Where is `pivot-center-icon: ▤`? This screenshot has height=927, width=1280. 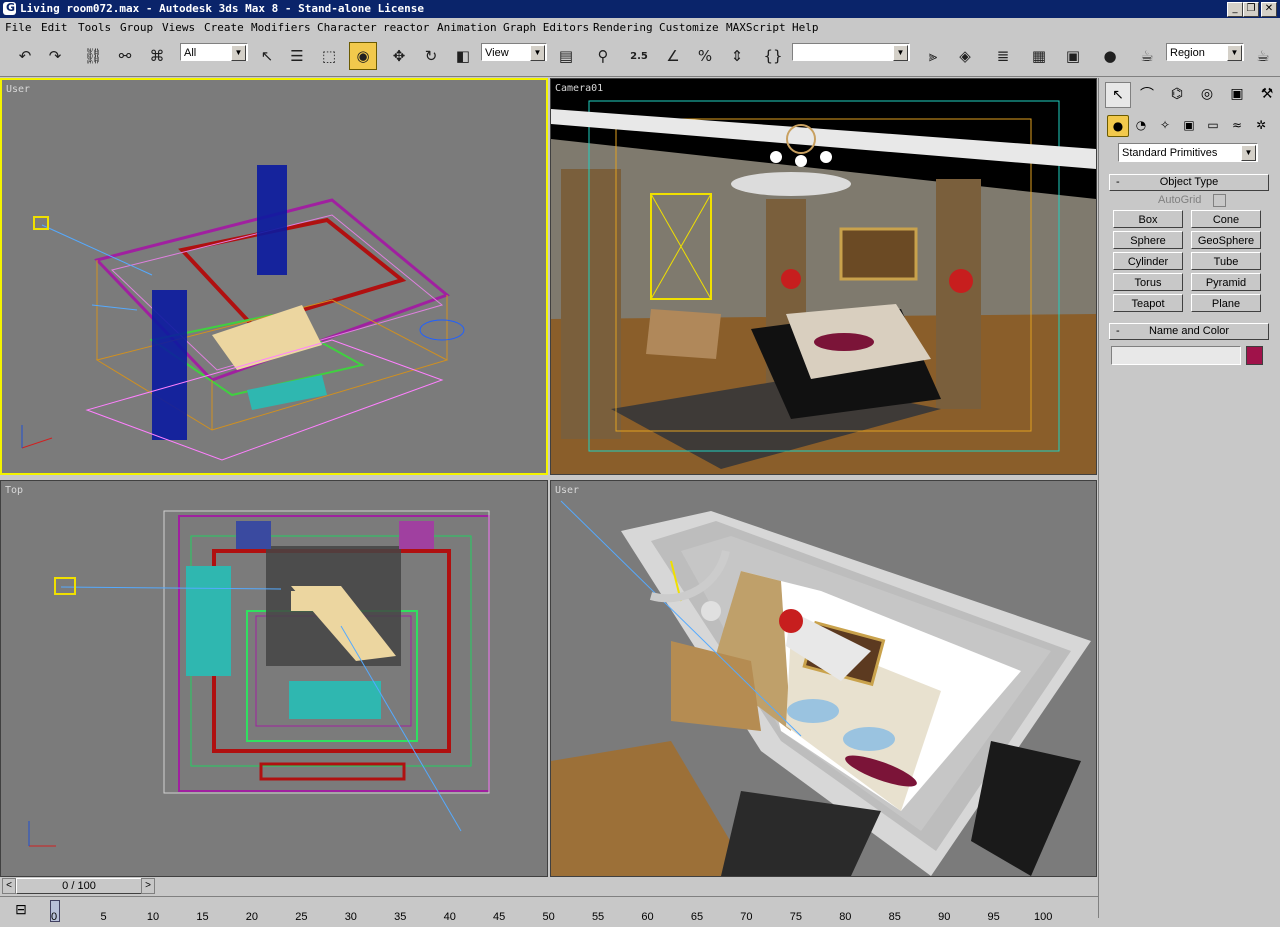
pivot-center-icon: ▤ is located at coordinates (566, 56).